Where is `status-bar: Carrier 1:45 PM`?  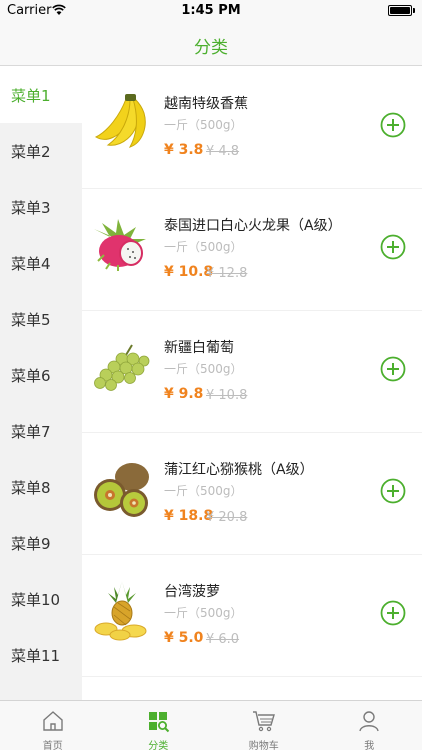 status-bar: Carrier 1:45 PM is located at coordinates (211, 11).